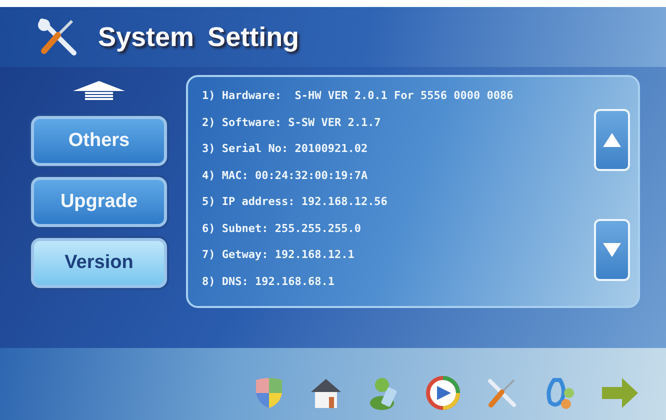  I want to click on user-phone-icon, so click(384, 393).